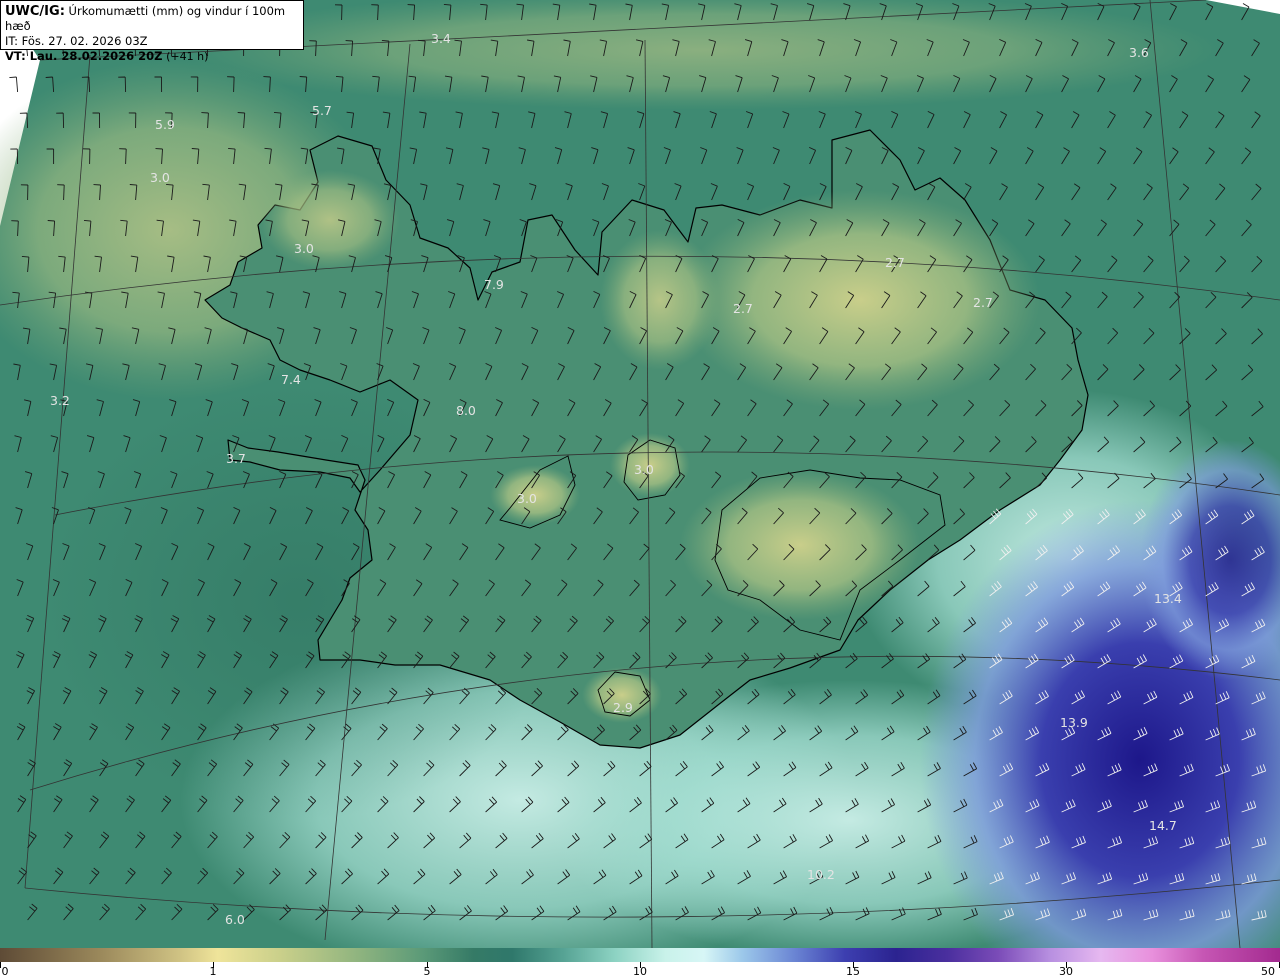 Image resolution: width=1280 pixels, height=978 pixels. What do you see at coordinates (853, 971) in the screenshot?
I see `colorbar-label: 15` at bounding box center [853, 971].